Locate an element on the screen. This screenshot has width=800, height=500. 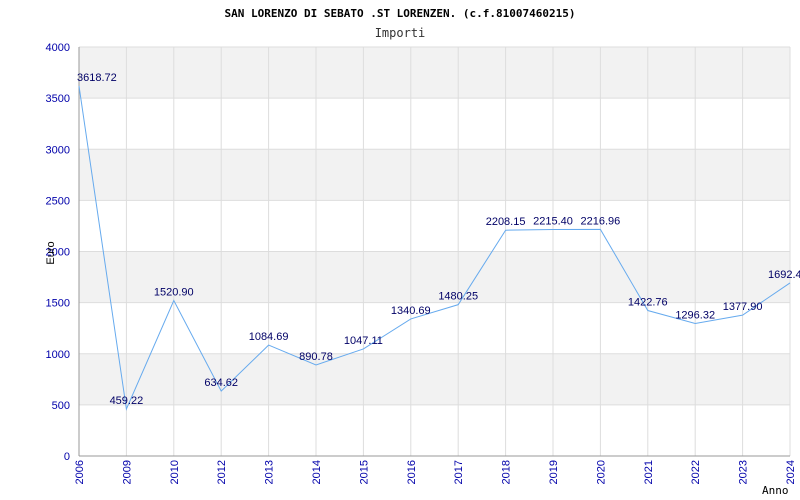
y-tick-label-4000: 4000 is located at coordinates (58, 48).